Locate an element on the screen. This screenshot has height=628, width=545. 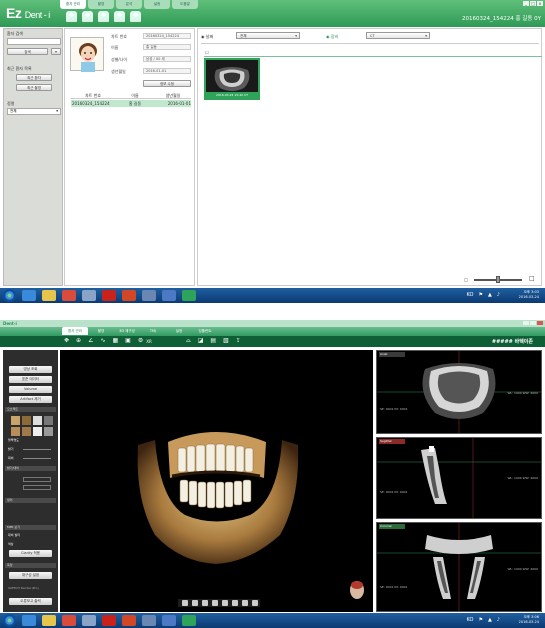
import-icon is located at coordinates (119, 16).